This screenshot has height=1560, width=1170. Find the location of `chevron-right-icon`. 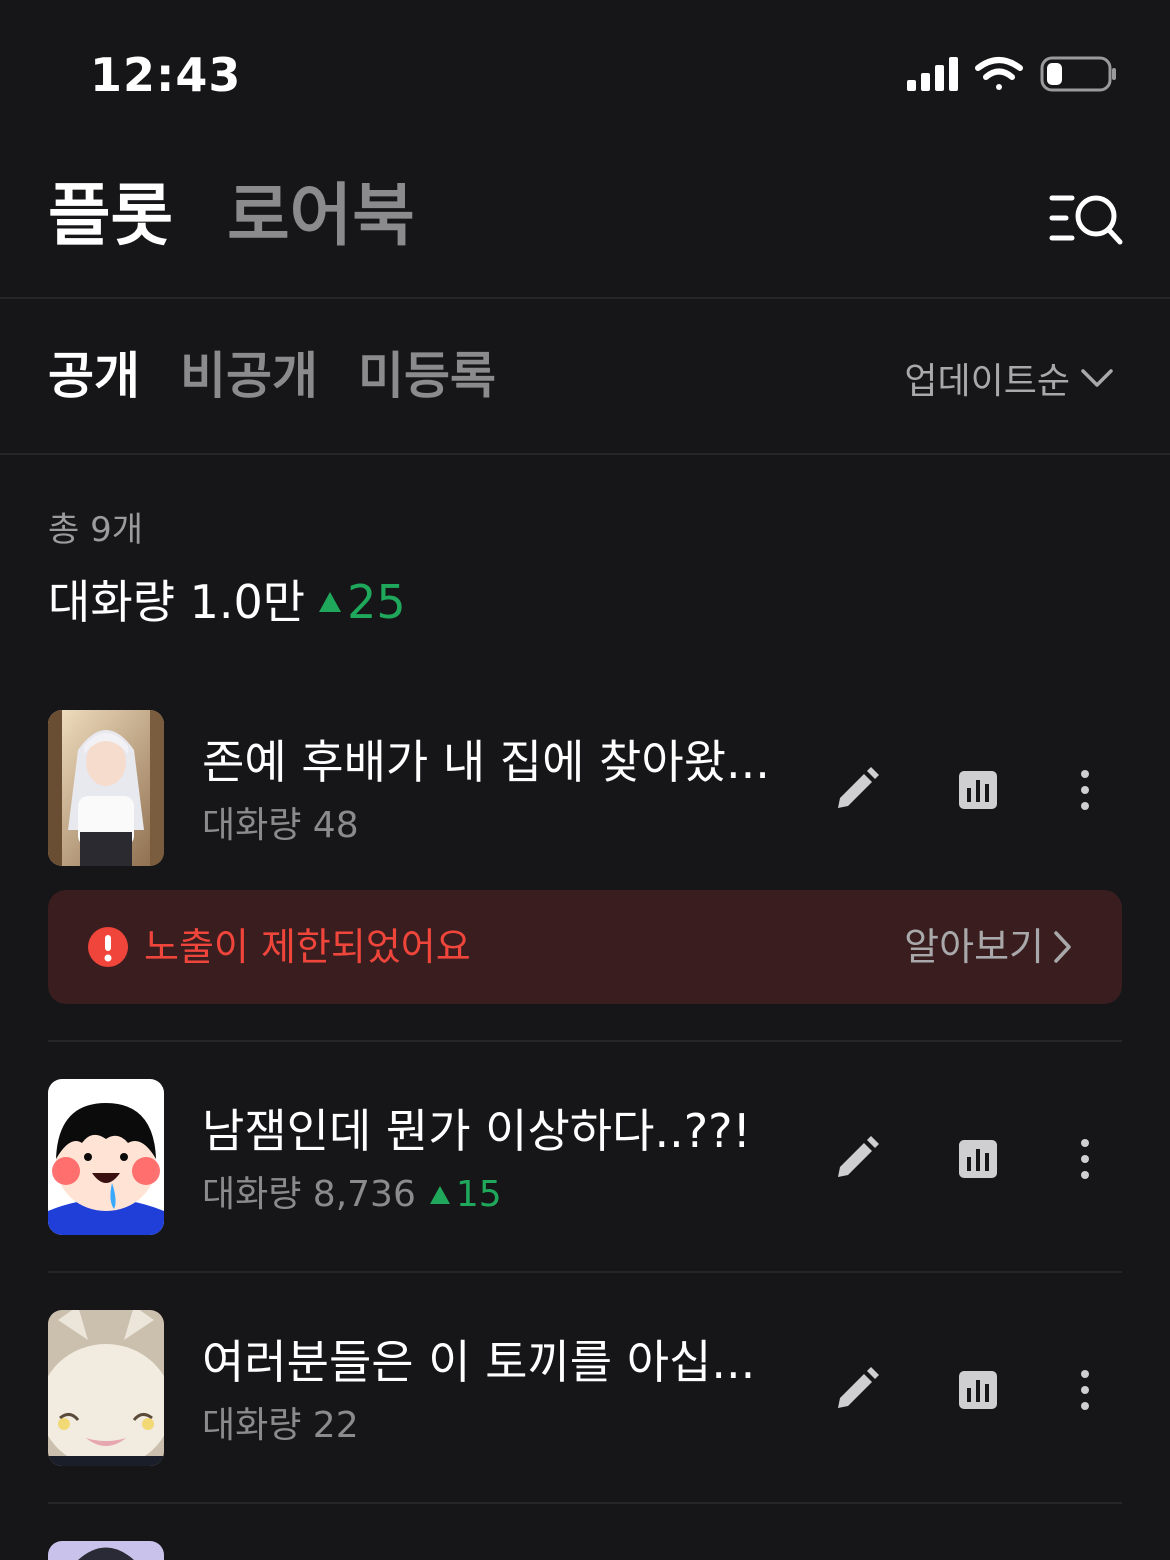

chevron-right-icon is located at coordinates (1062, 947).